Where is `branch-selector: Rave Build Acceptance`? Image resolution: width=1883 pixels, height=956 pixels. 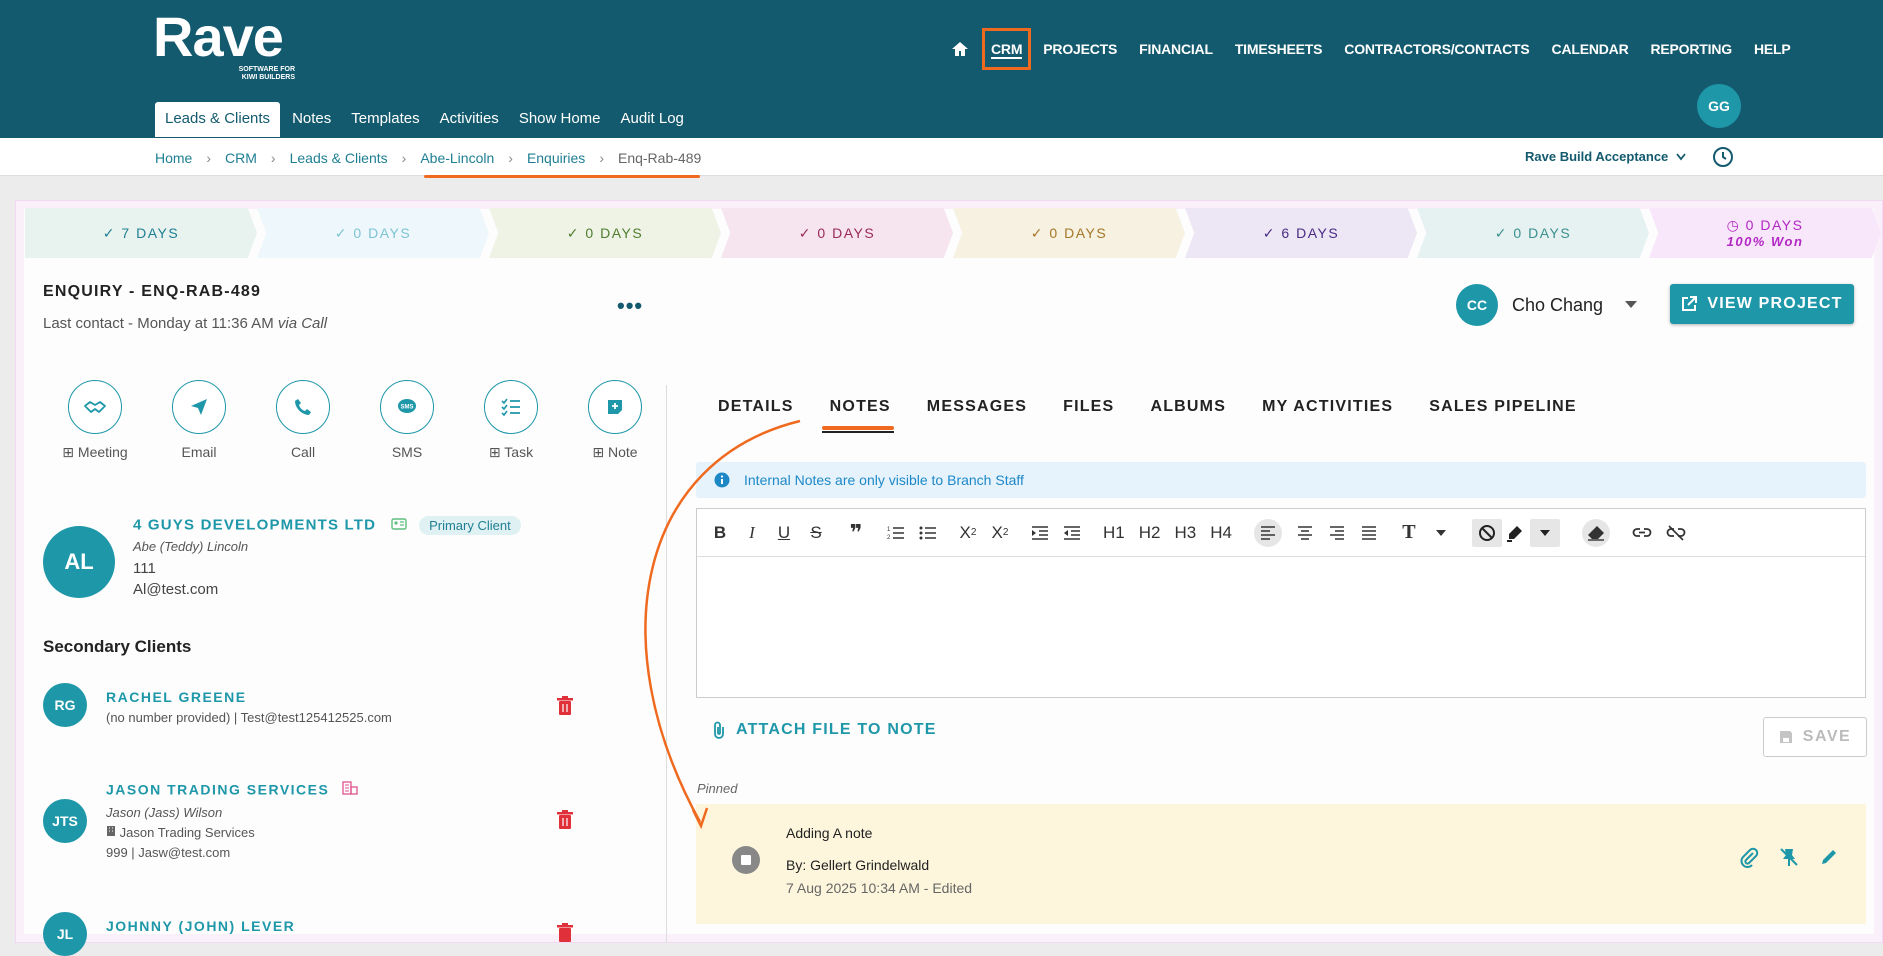 branch-selector: Rave Build Acceptance is located at coordinates (1605, 156).